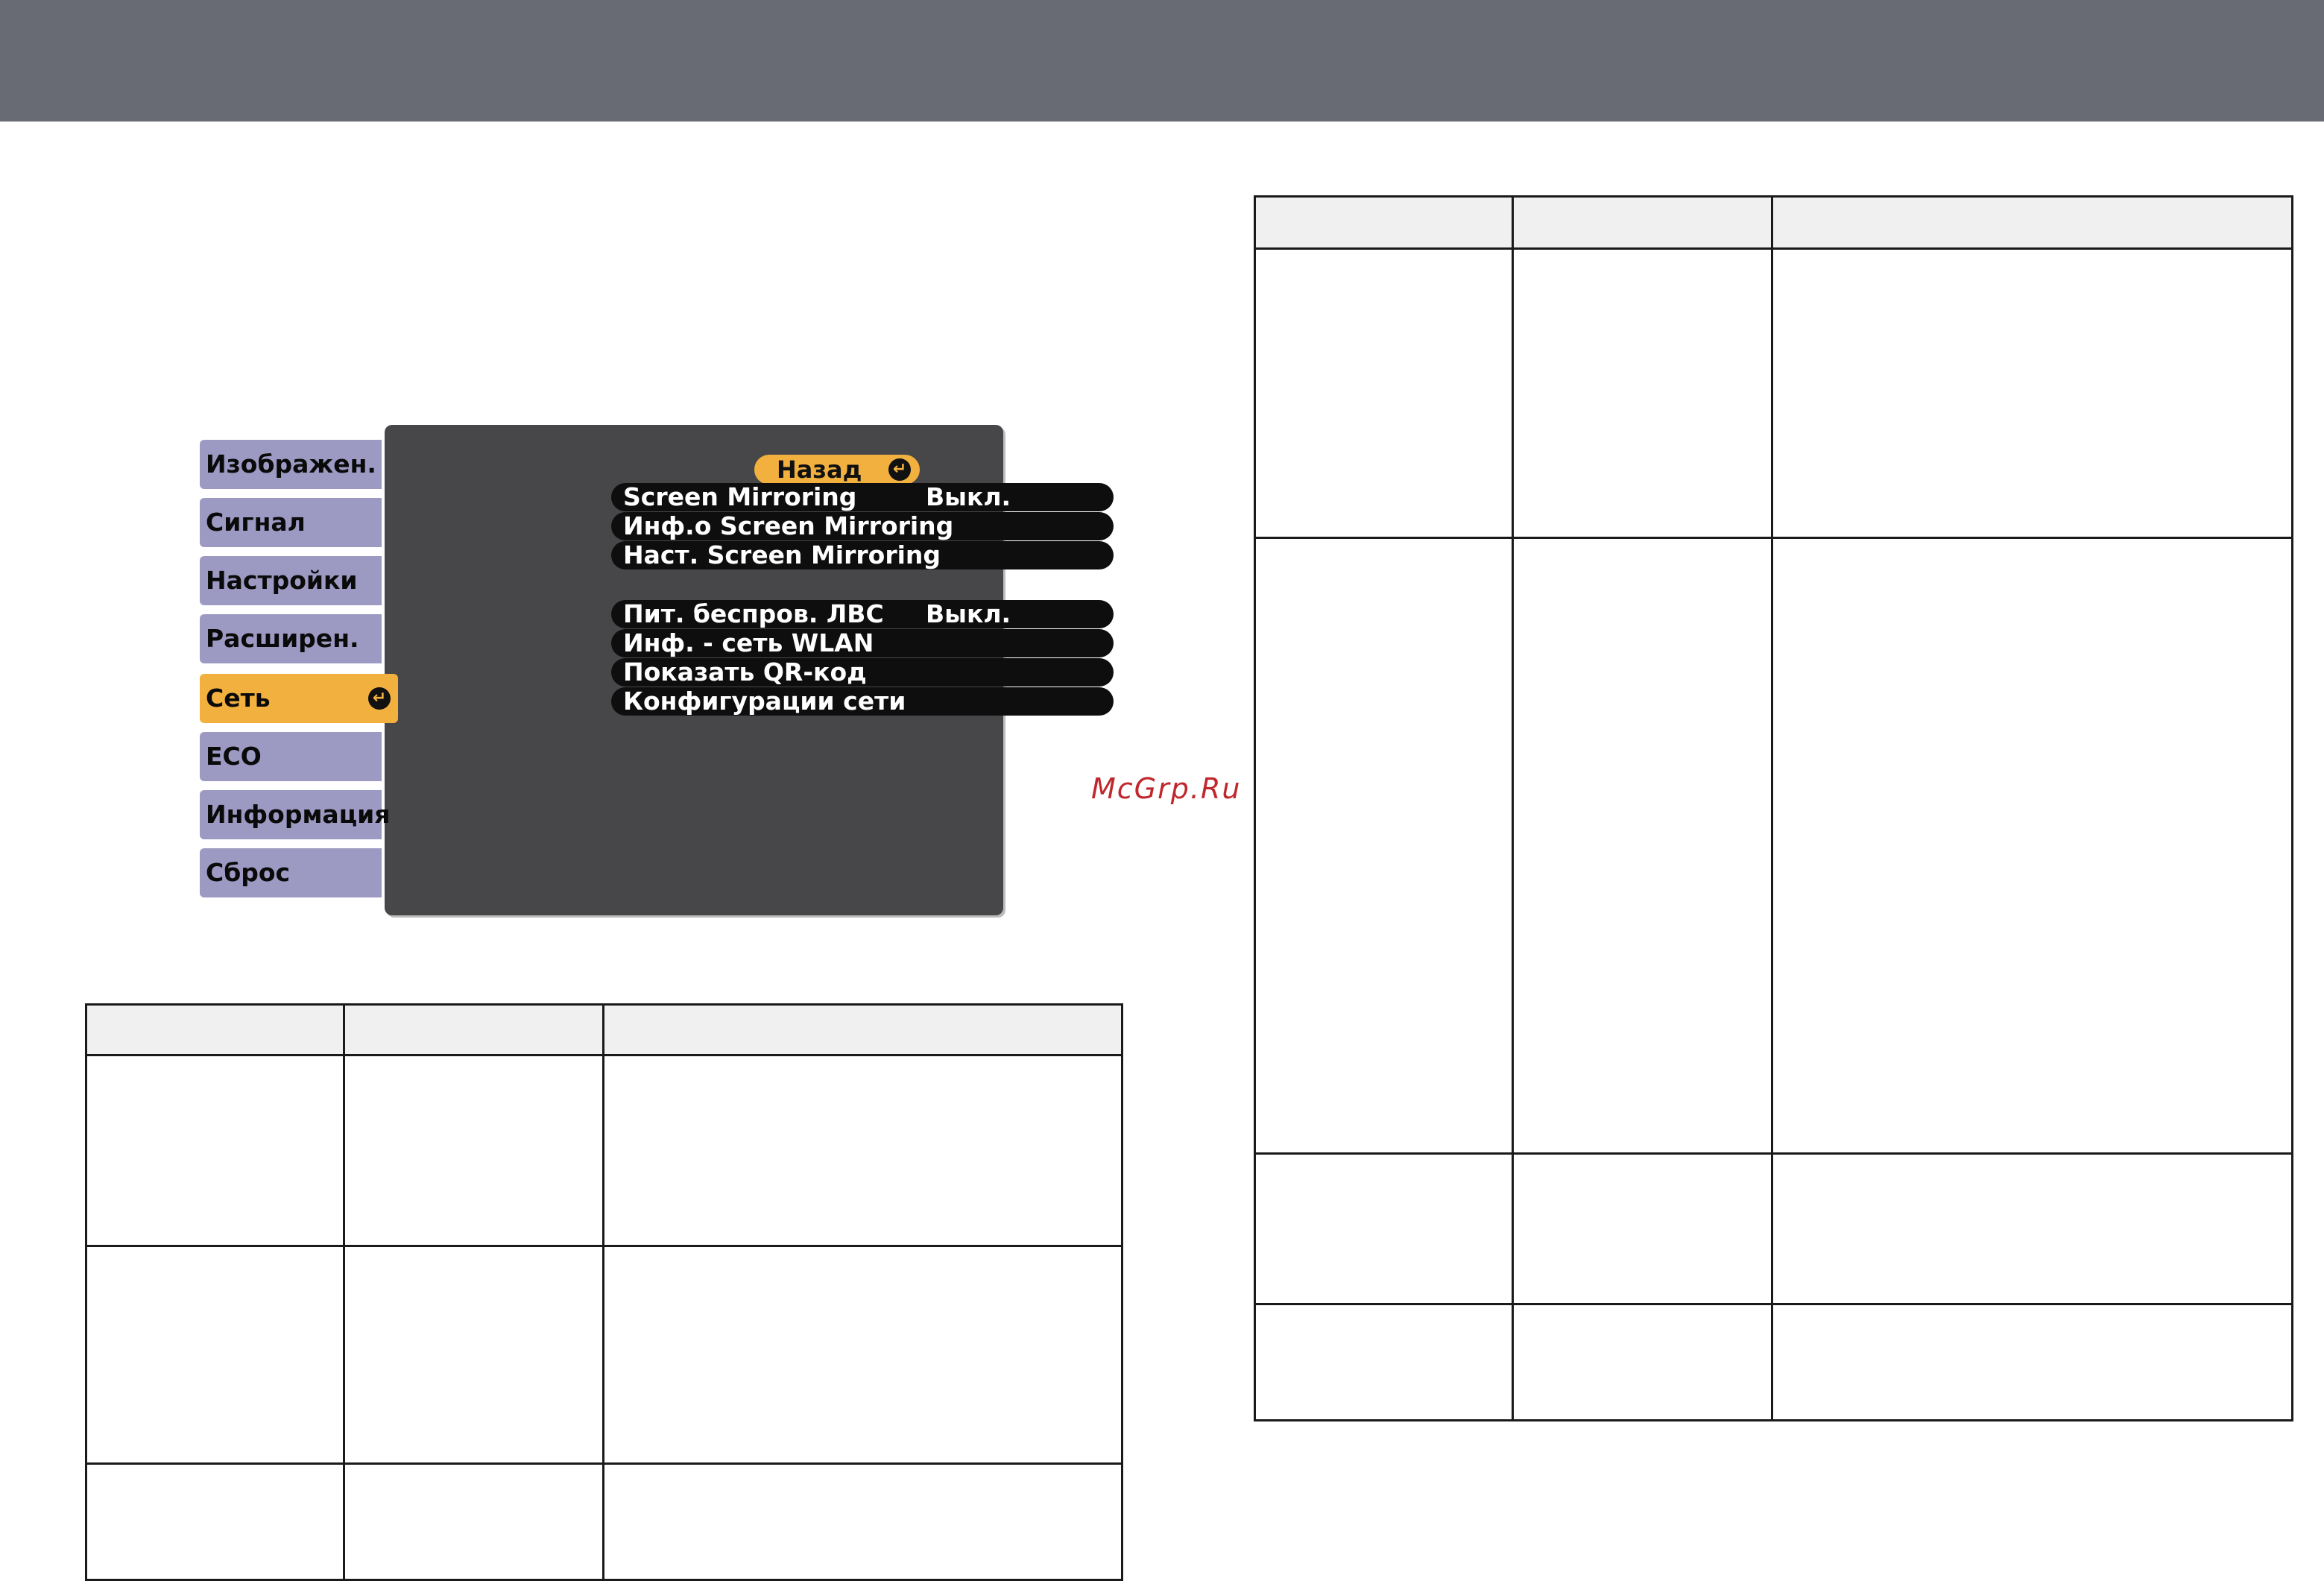 The width and height of the screenshot is (2324, 1581). What do you see at coordinates (282, 580) in the screenshot?
I see `sidebar-item-label: Настройки` at bounding box center [282, 580].